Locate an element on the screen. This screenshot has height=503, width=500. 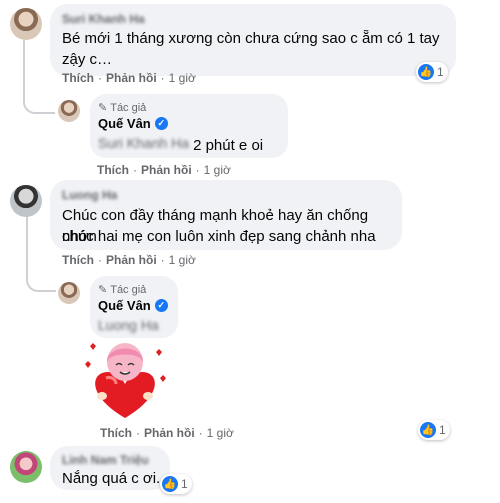
comment-author: Suri Khanh Ha is located at coordinates (103, 19).